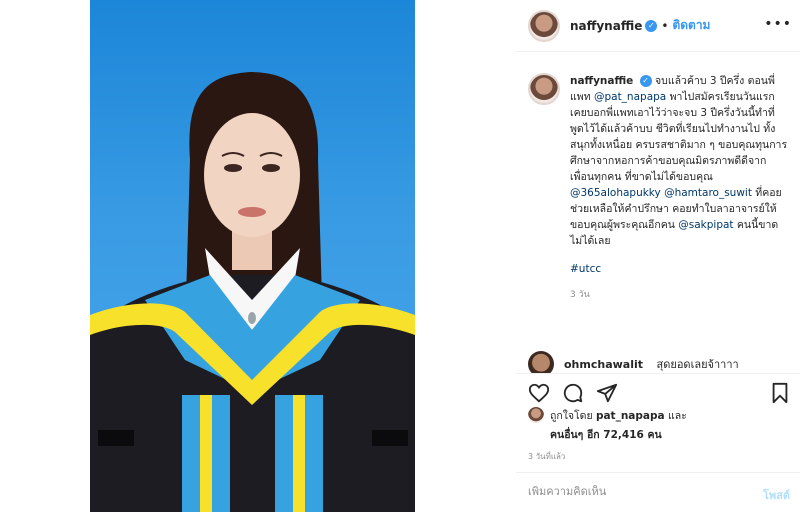 This screenshot has width=800, height=512. I want to click on likes-suffix: และ, so click(677, 416).